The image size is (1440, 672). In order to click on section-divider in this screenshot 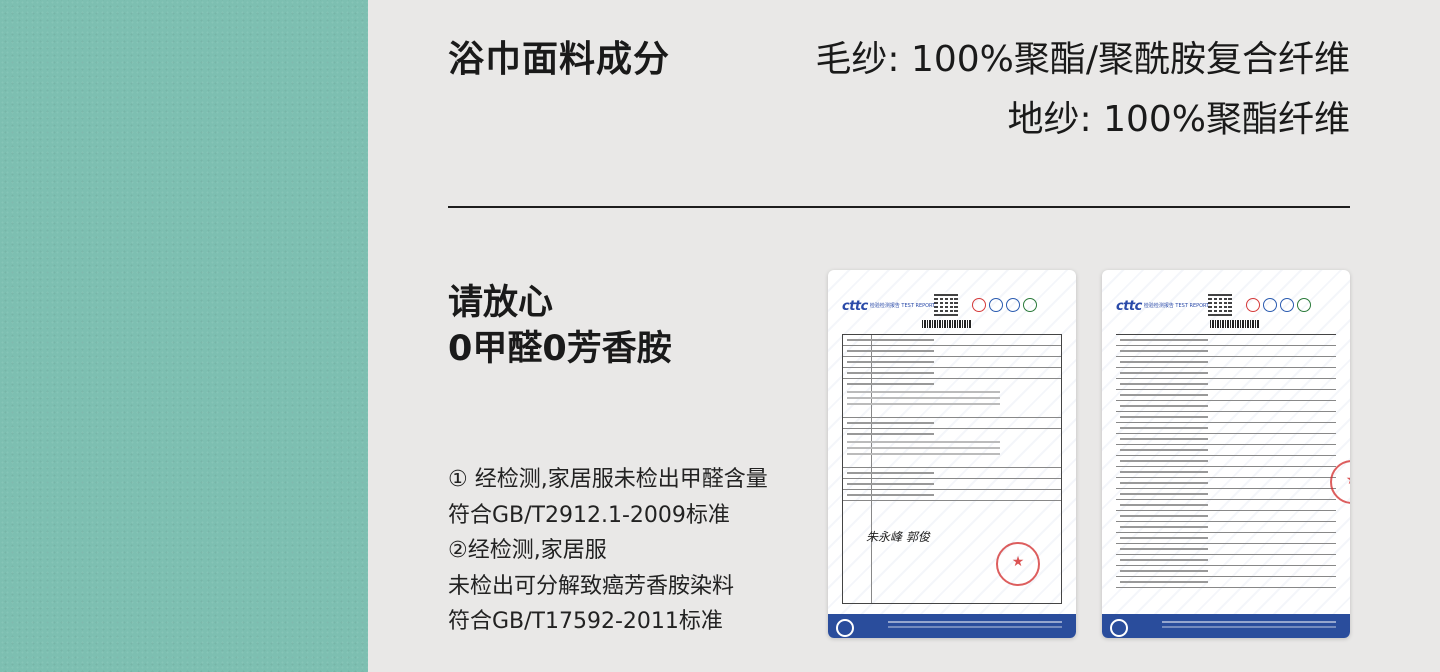, I will do `click(899, 207)`.